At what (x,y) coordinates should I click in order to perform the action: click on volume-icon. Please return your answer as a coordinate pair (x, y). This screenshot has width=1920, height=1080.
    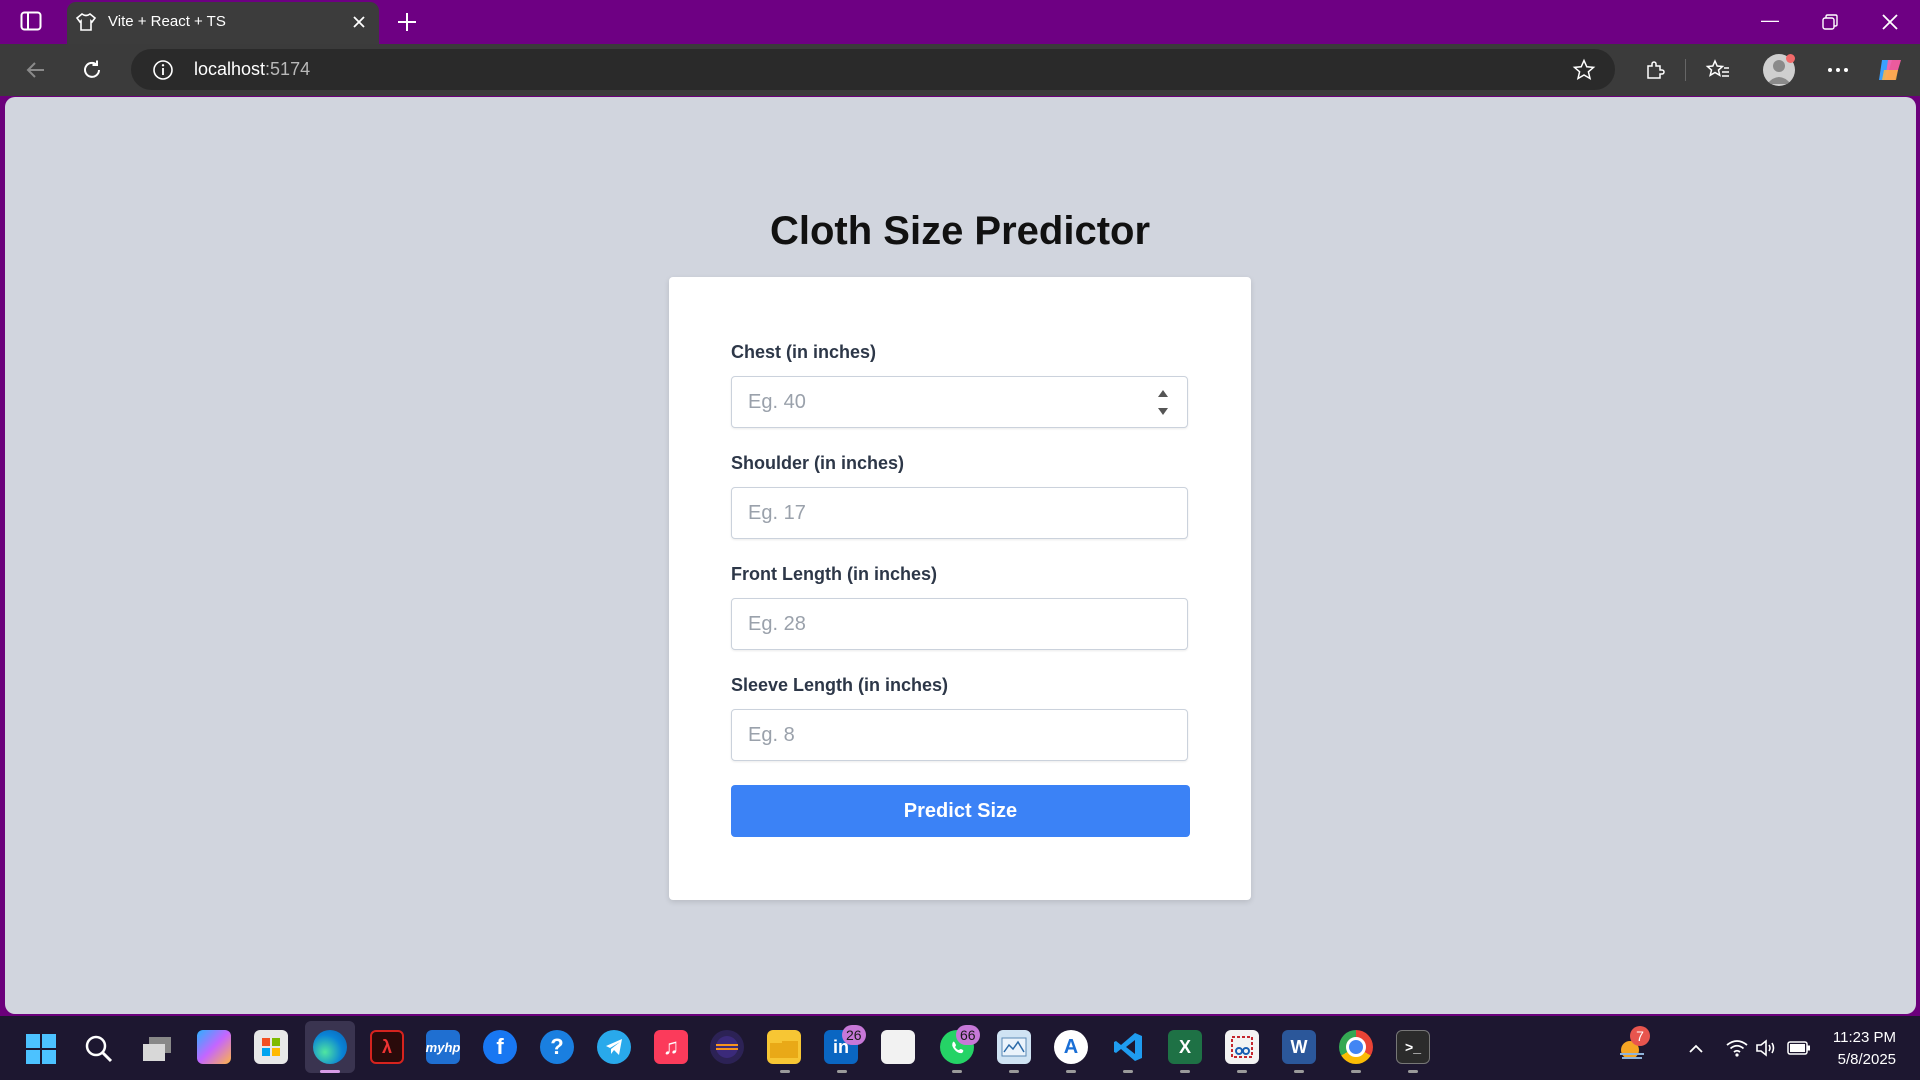
    Looking at the image, I should click on (1767, 1048).